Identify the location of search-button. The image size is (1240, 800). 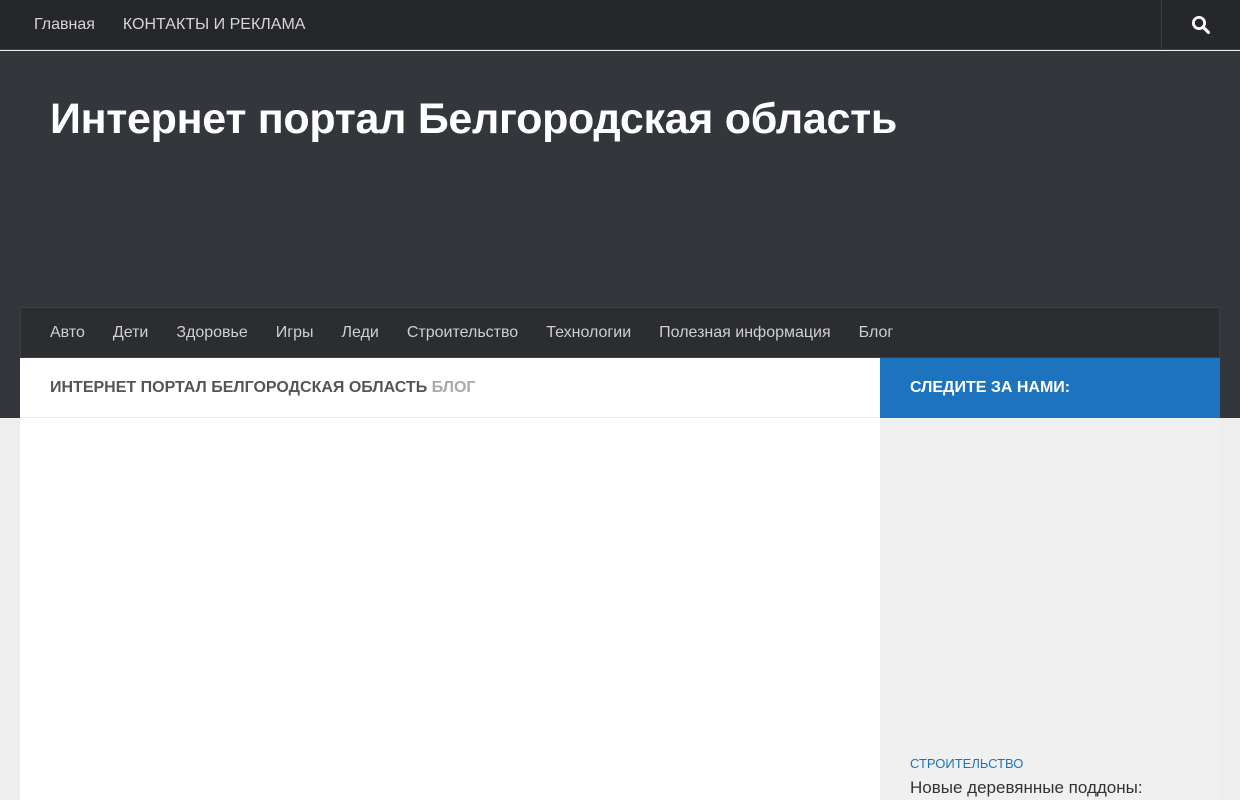
(1200, 25).